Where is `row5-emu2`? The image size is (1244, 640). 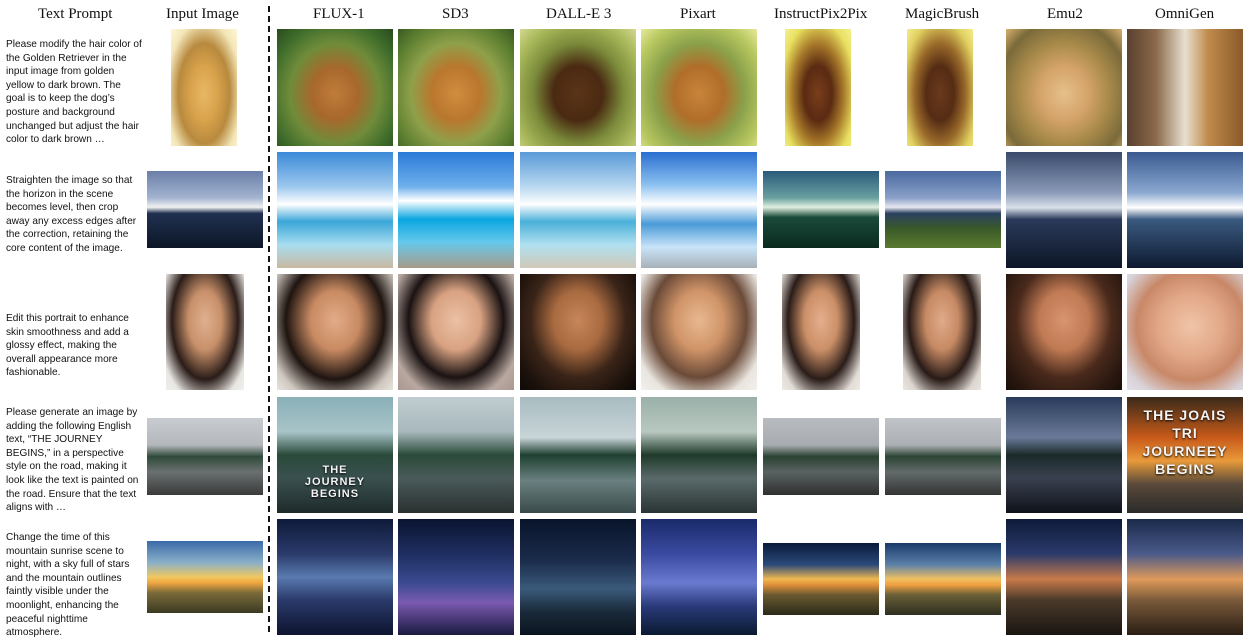 row5-emu2 is located at coordinates (1064, 577).